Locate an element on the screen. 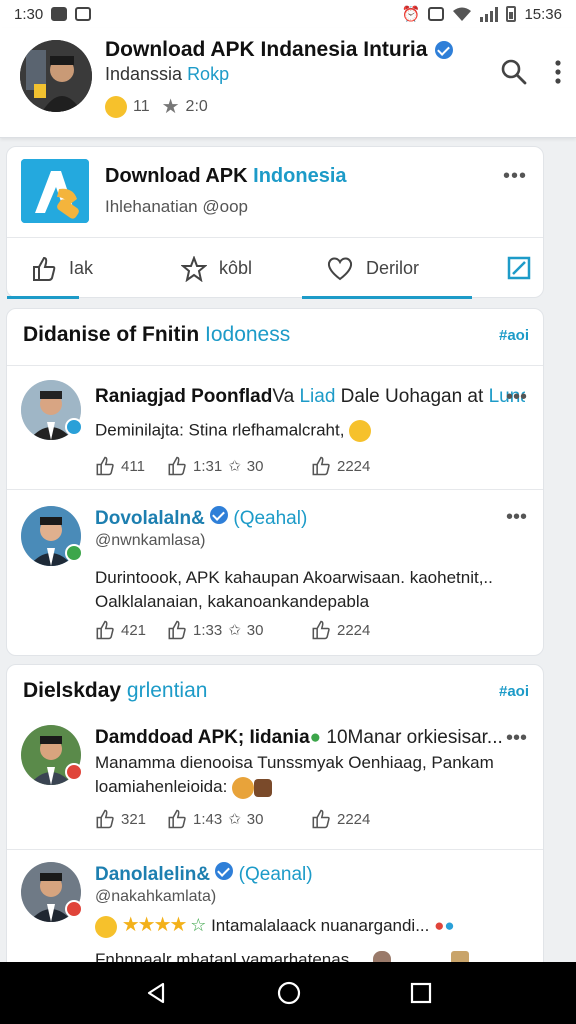 The image size is (576, 1024). profile-avatar is located at coordinates (56, 76).